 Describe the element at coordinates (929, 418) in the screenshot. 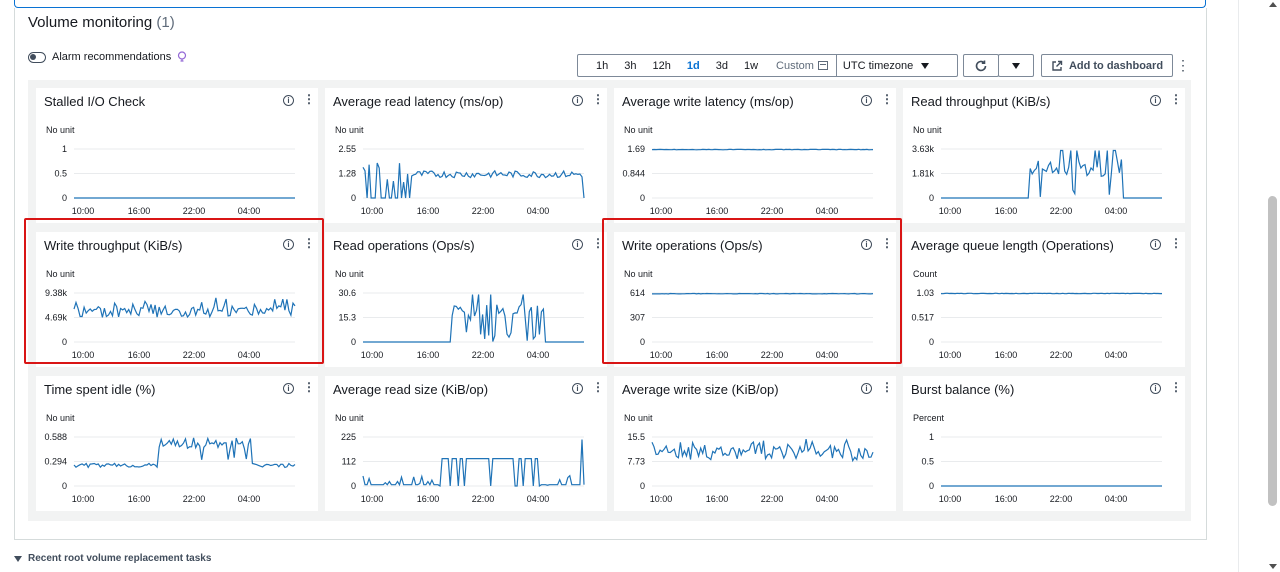

I see `unit-label: Percent` at that location.